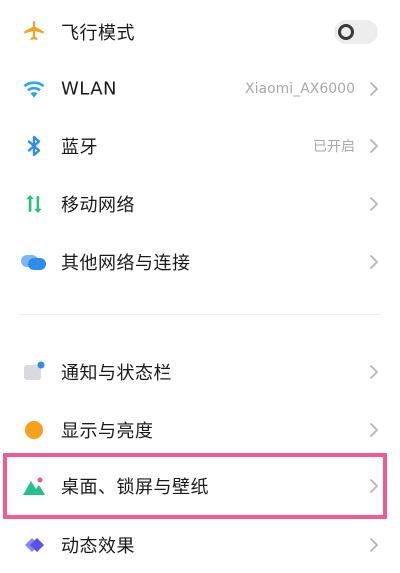 This screenshot has height=573, width=400. Describe the element at coordinates (126, 263) in the screenshot. I see `settings-item-label: 其他网络与连接` at that location.